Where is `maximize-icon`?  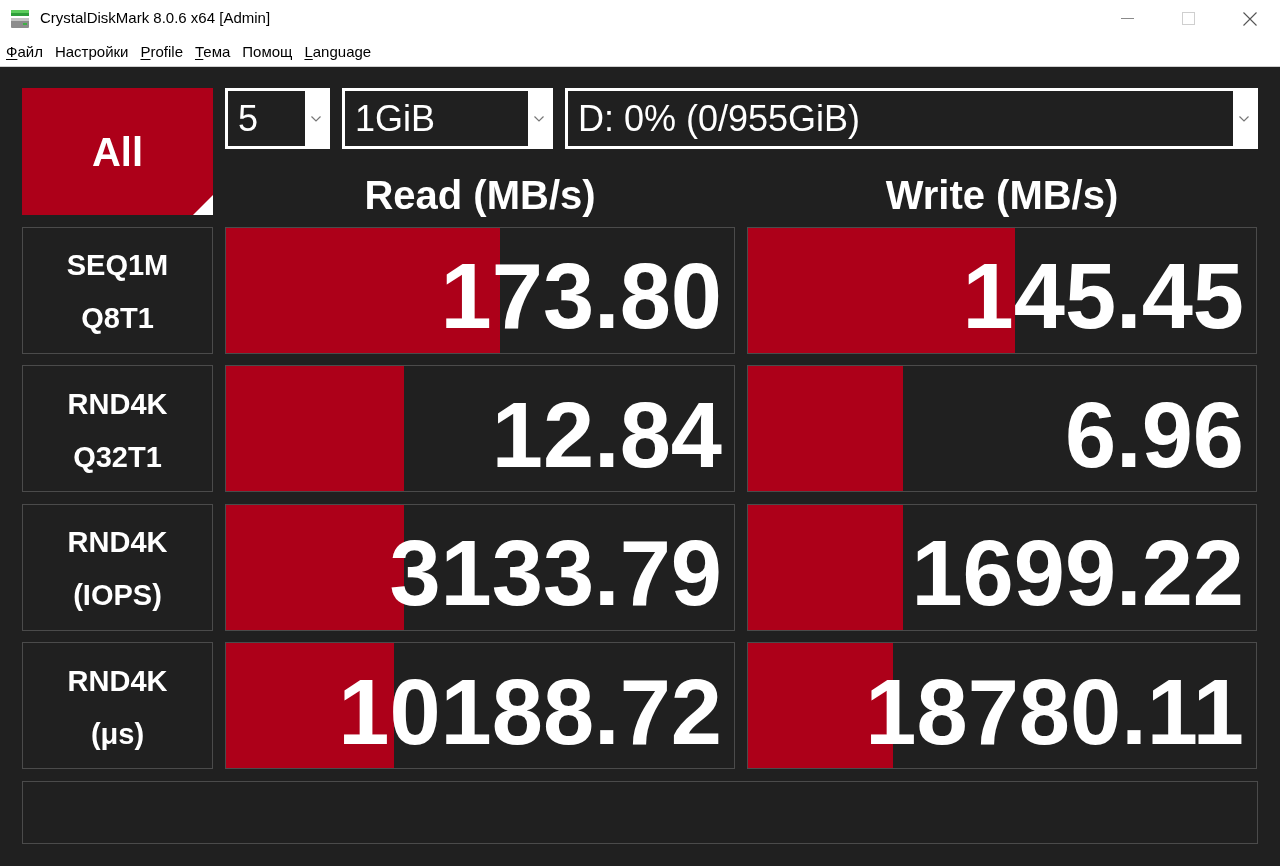 maximize-icon is located at coordinates (1188, 18).